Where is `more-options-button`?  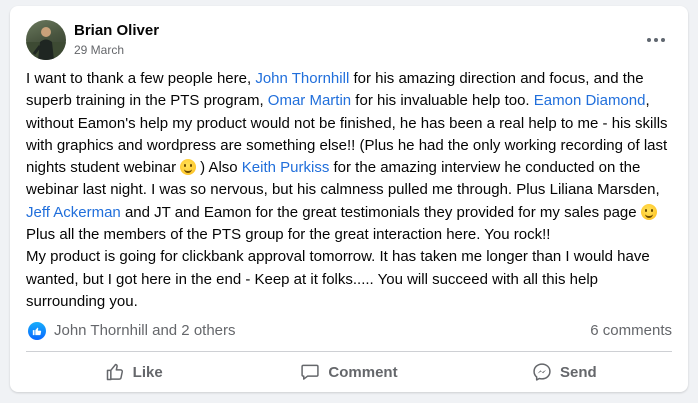
more-options-button is located at coordinates (656, 40).